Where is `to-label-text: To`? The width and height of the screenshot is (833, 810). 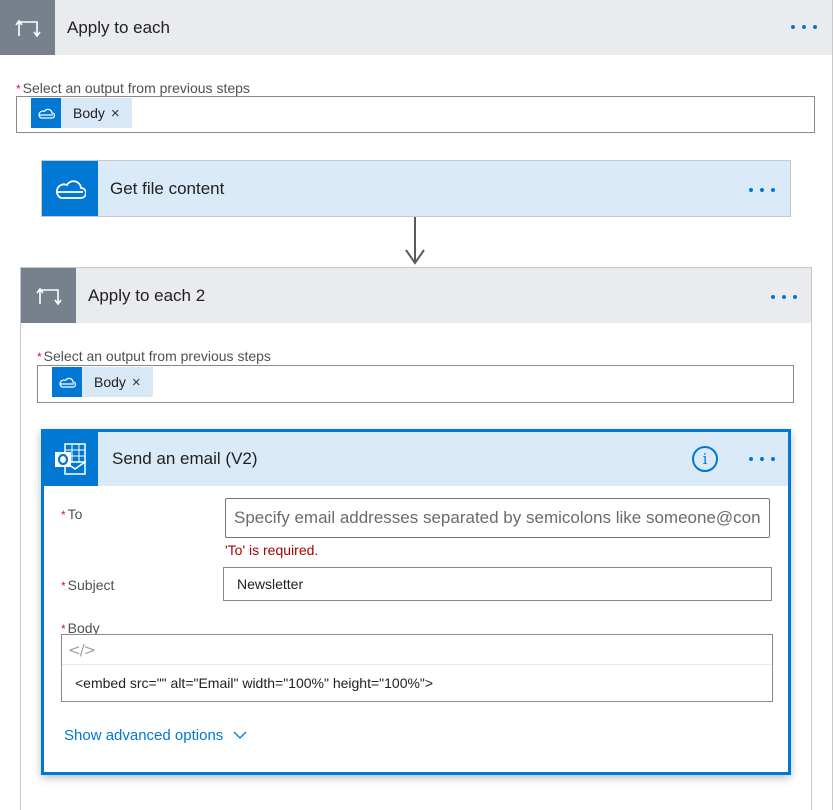 to-label-text: To is located at coordinates (75, 514).